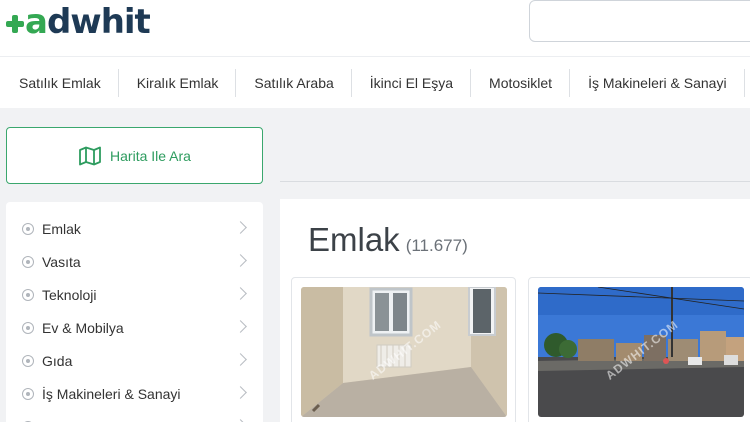 The width and height of the screenshot is (750, 422). Describe the element at coordinates (178, 82) in the screenshot. I see `nav-item-kiralik-emlak: Kiralık Emlak` at that location.